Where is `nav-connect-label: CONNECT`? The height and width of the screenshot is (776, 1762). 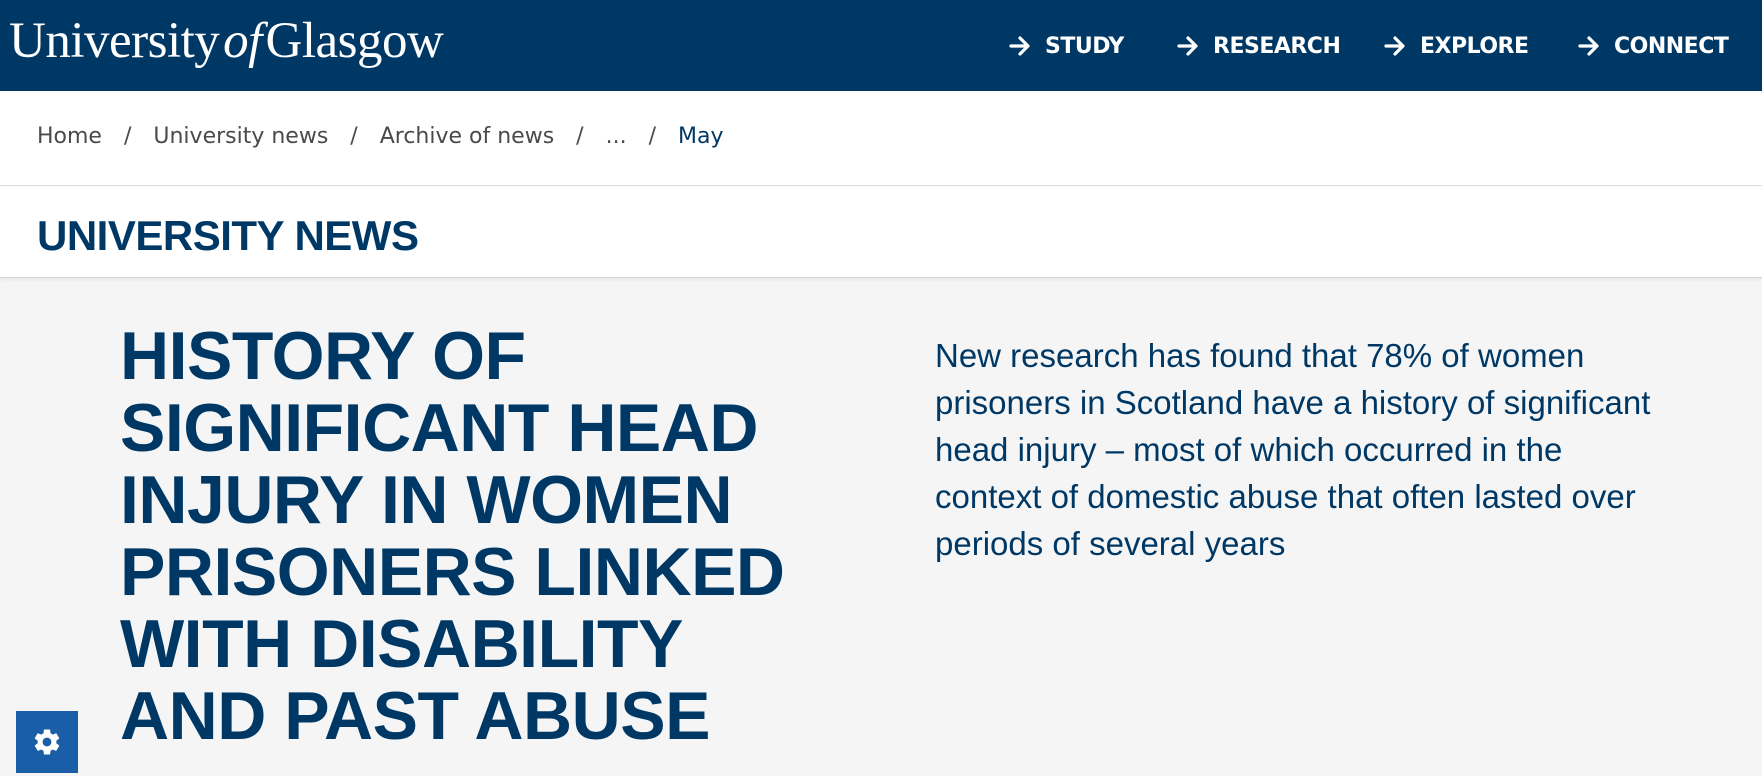 nav-connect-label: CONNECT is located at coordinates (1671, 46).